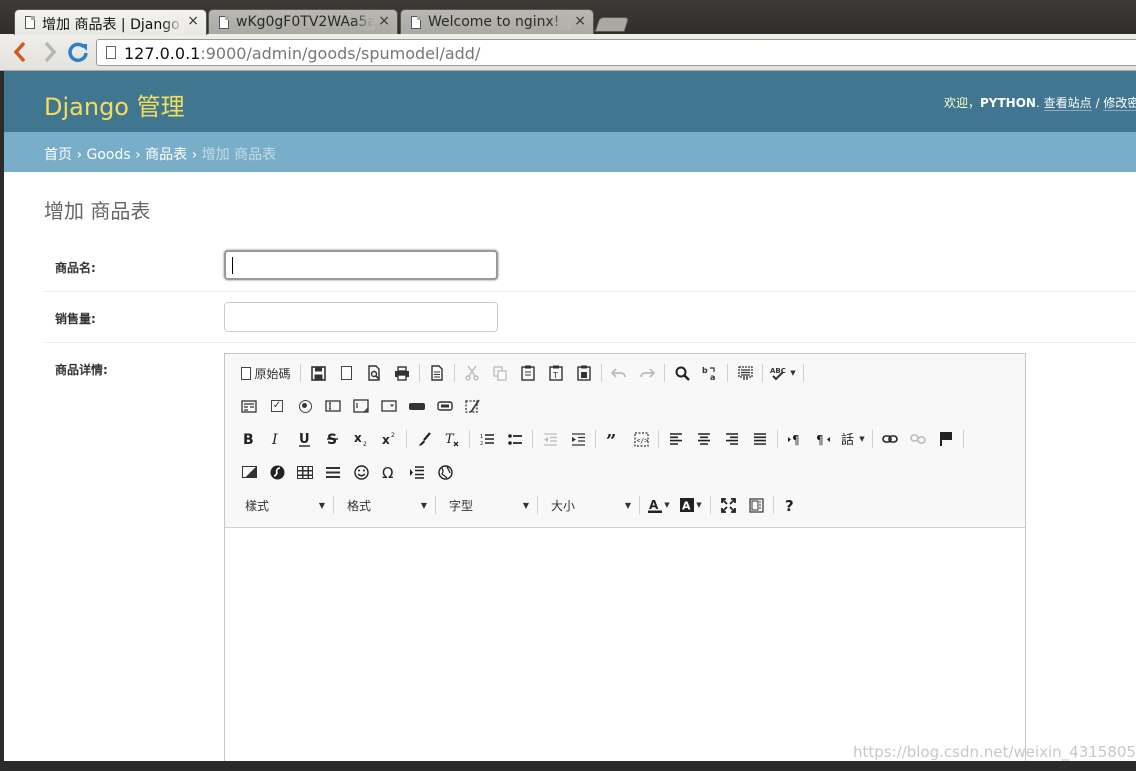 The height and width of the screenshot is (771, 1136). I want to click on paste-word-button, so click(584, 373).